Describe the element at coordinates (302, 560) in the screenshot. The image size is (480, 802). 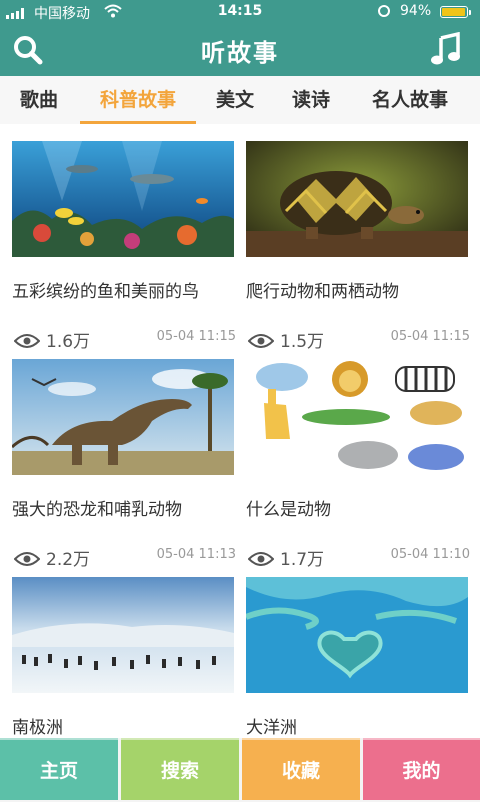
I see `view-count-value: 1.7万` at that location.